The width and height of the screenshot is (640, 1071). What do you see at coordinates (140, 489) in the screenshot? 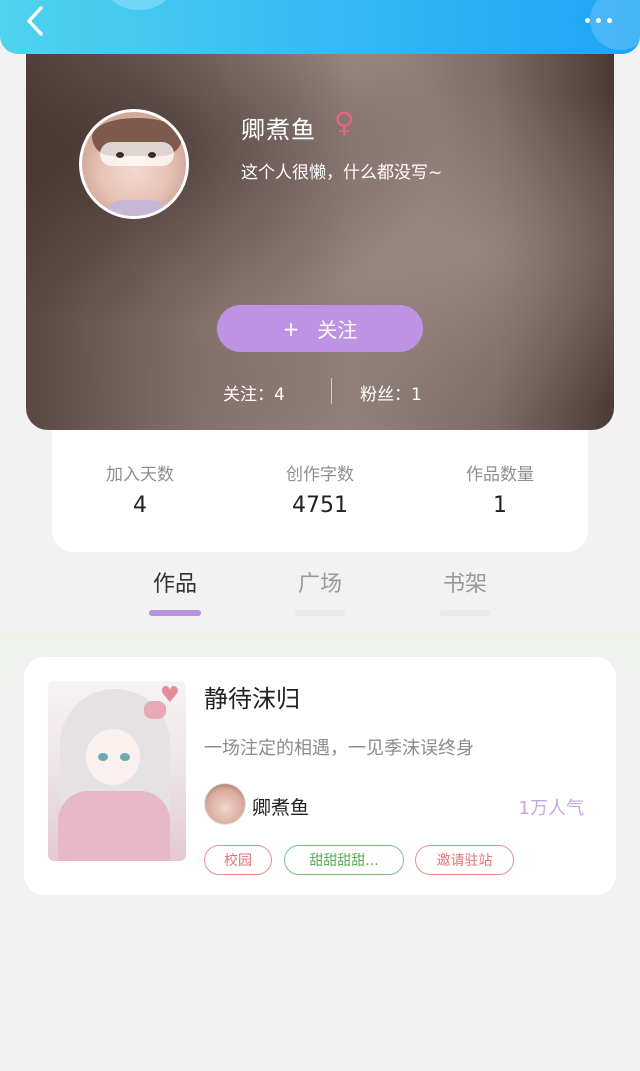
I see `stat-join-days: 加入天数 4` at bounding box center [140, 489].